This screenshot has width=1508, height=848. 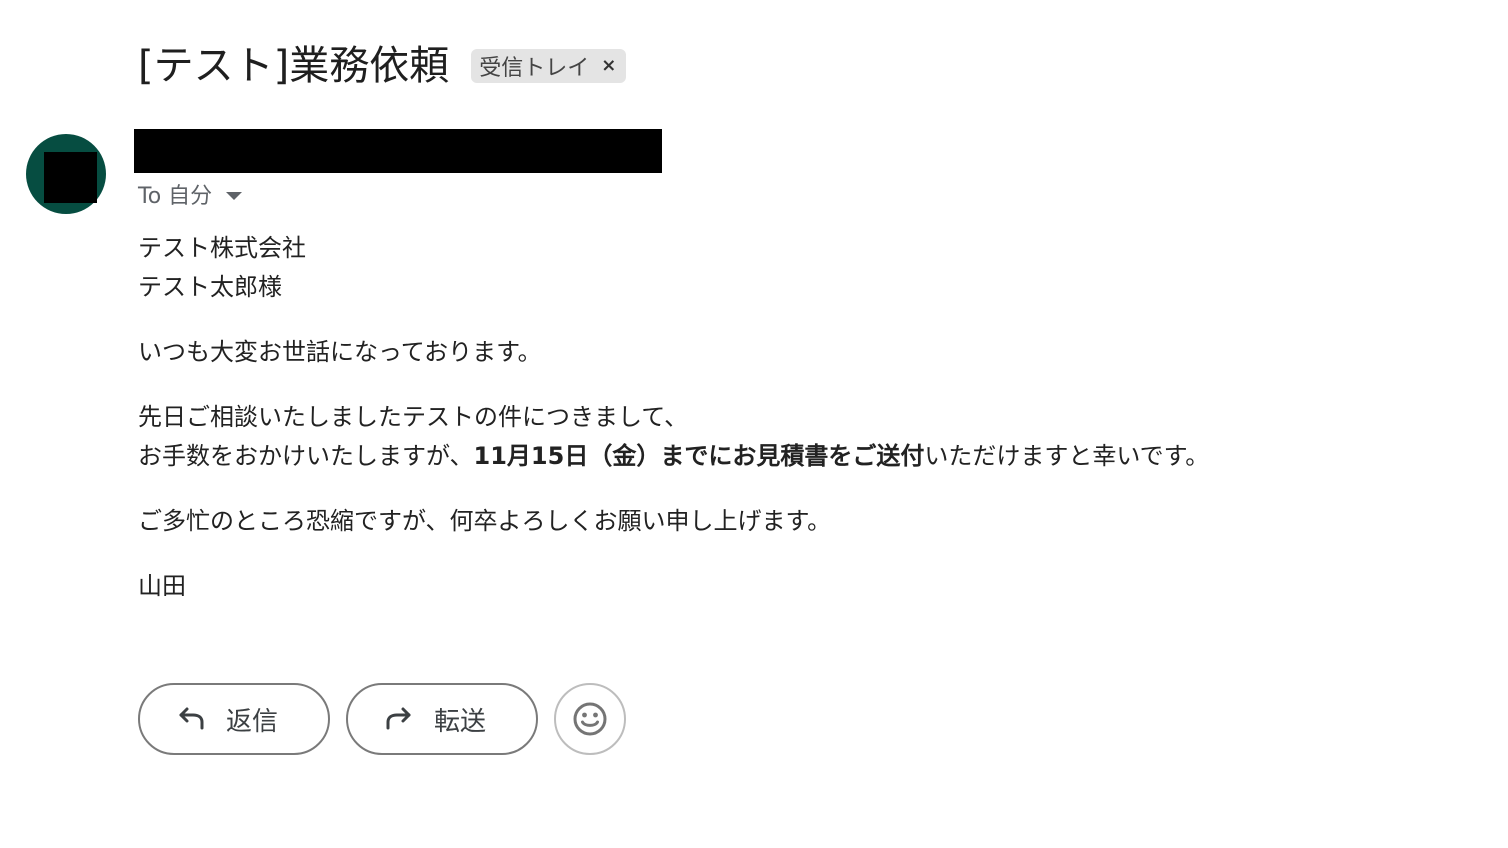 I want to click on sender-avatar, so click(x=66, y=174).